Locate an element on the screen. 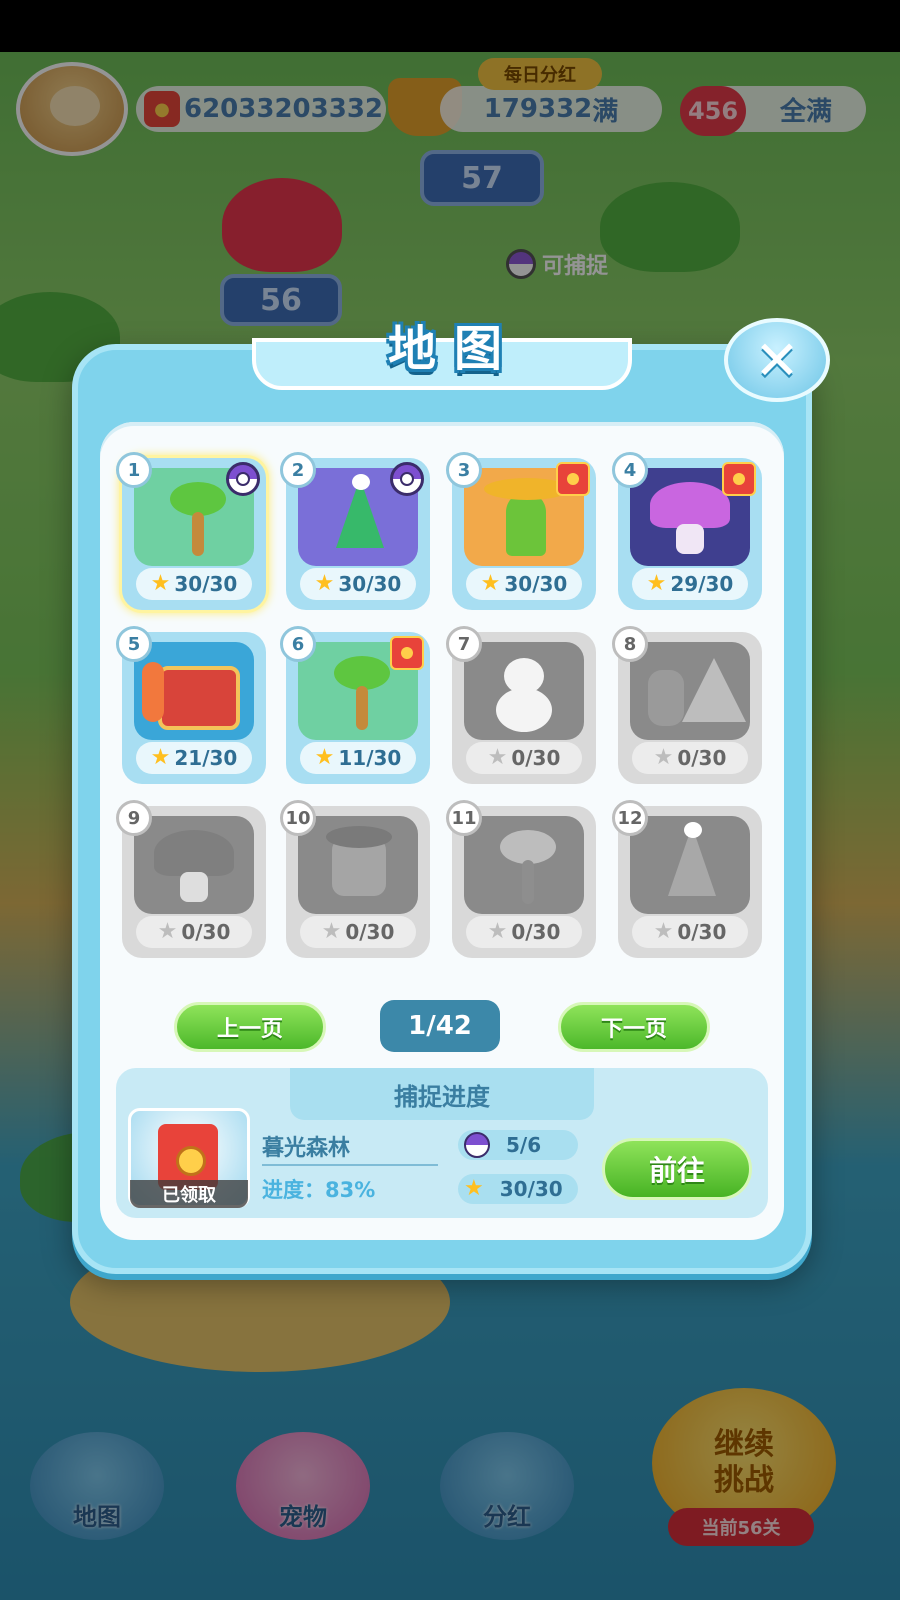  page-indicator: 1/42 is located at coordinates (440, 1026).